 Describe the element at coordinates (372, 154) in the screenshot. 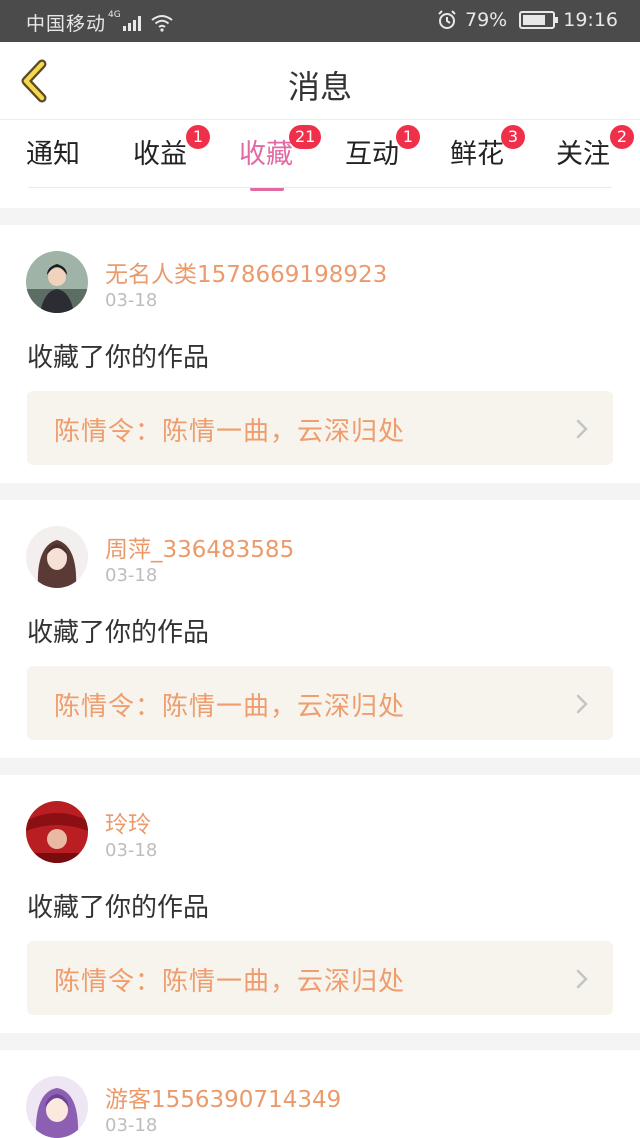

I see `tab-label: 互动` at that location.